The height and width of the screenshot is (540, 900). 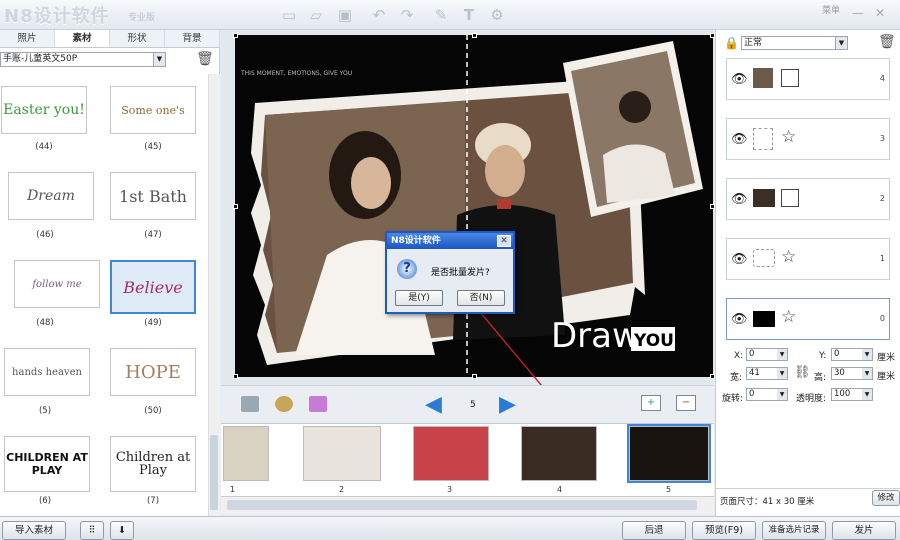 I want to click on page-thumb-number: 2, so click(x=342, y=489).